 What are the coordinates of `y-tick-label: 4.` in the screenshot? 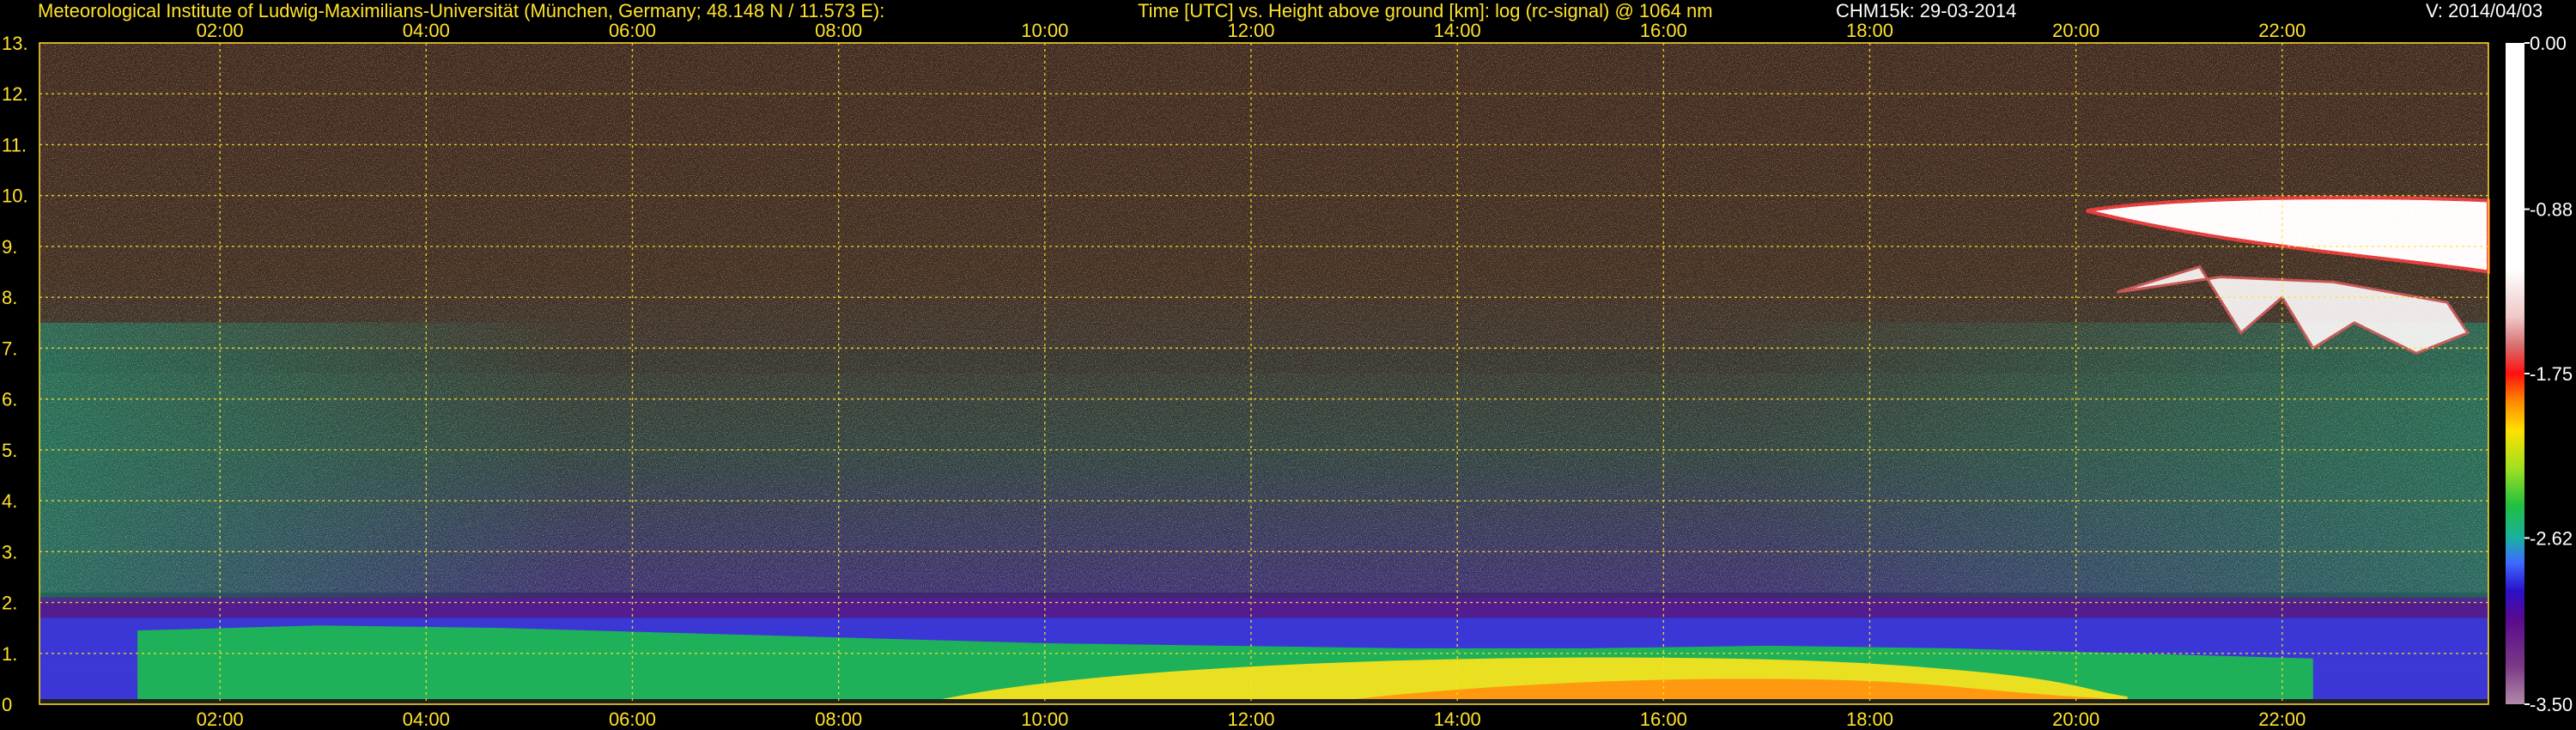 It's located at (9, 501).